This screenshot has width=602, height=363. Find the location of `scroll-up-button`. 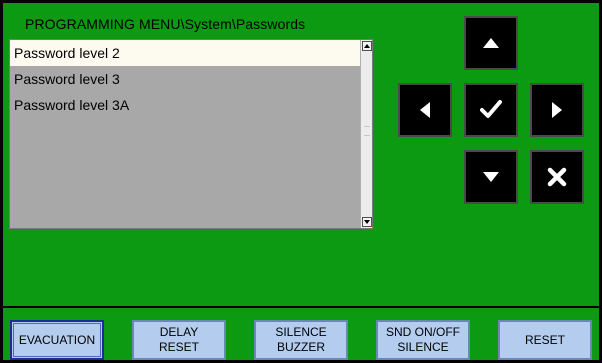

scroll-up-button is located at coordinates (367, 46).